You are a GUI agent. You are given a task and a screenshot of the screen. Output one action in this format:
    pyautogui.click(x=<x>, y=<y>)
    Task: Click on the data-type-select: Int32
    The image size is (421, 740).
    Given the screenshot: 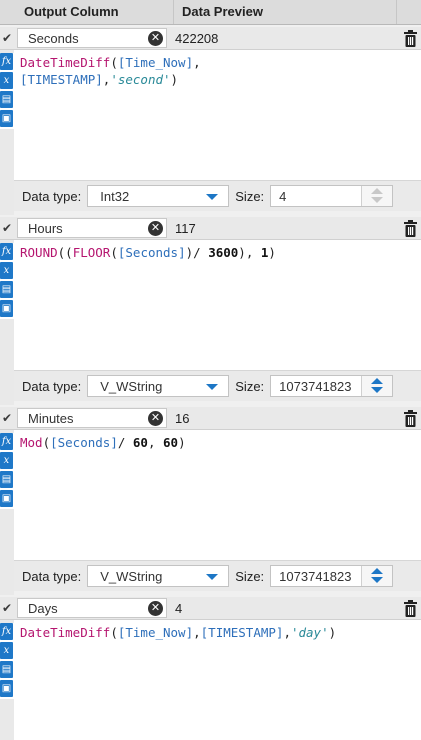 What is the action you would take?
    pyautogui.click(x=158, y=196)
    